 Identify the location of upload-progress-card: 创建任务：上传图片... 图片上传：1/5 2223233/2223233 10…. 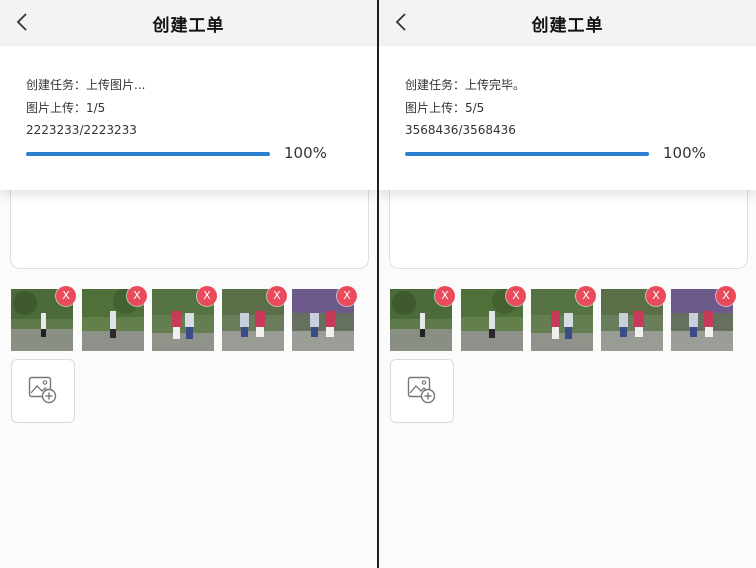
(188, 118).